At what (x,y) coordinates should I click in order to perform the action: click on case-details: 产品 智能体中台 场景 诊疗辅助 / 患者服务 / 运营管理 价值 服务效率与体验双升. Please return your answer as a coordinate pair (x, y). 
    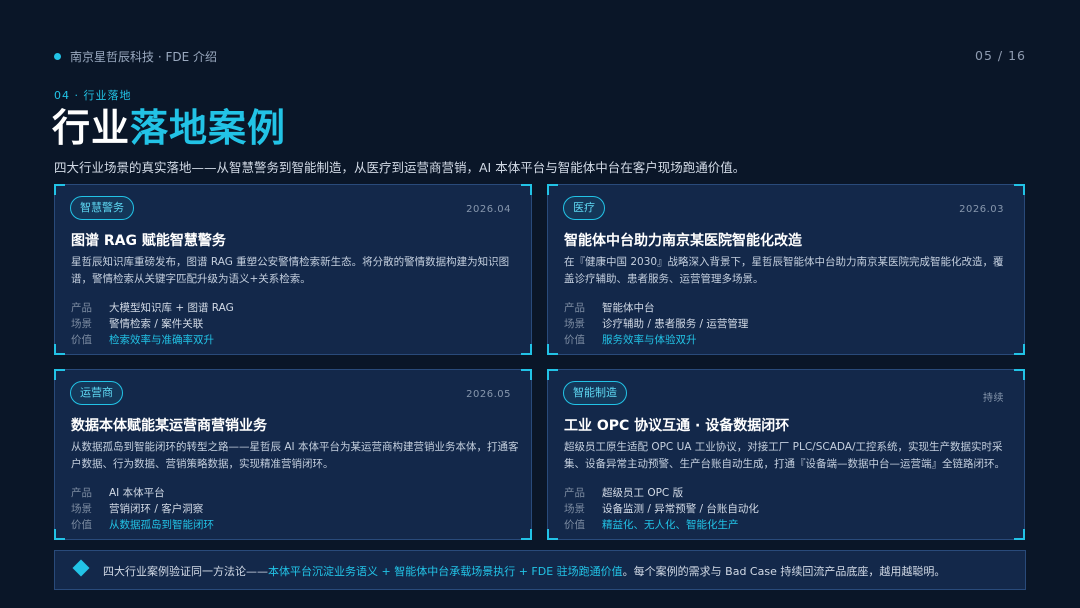
    Looking at the image, I should click on (656, 324).